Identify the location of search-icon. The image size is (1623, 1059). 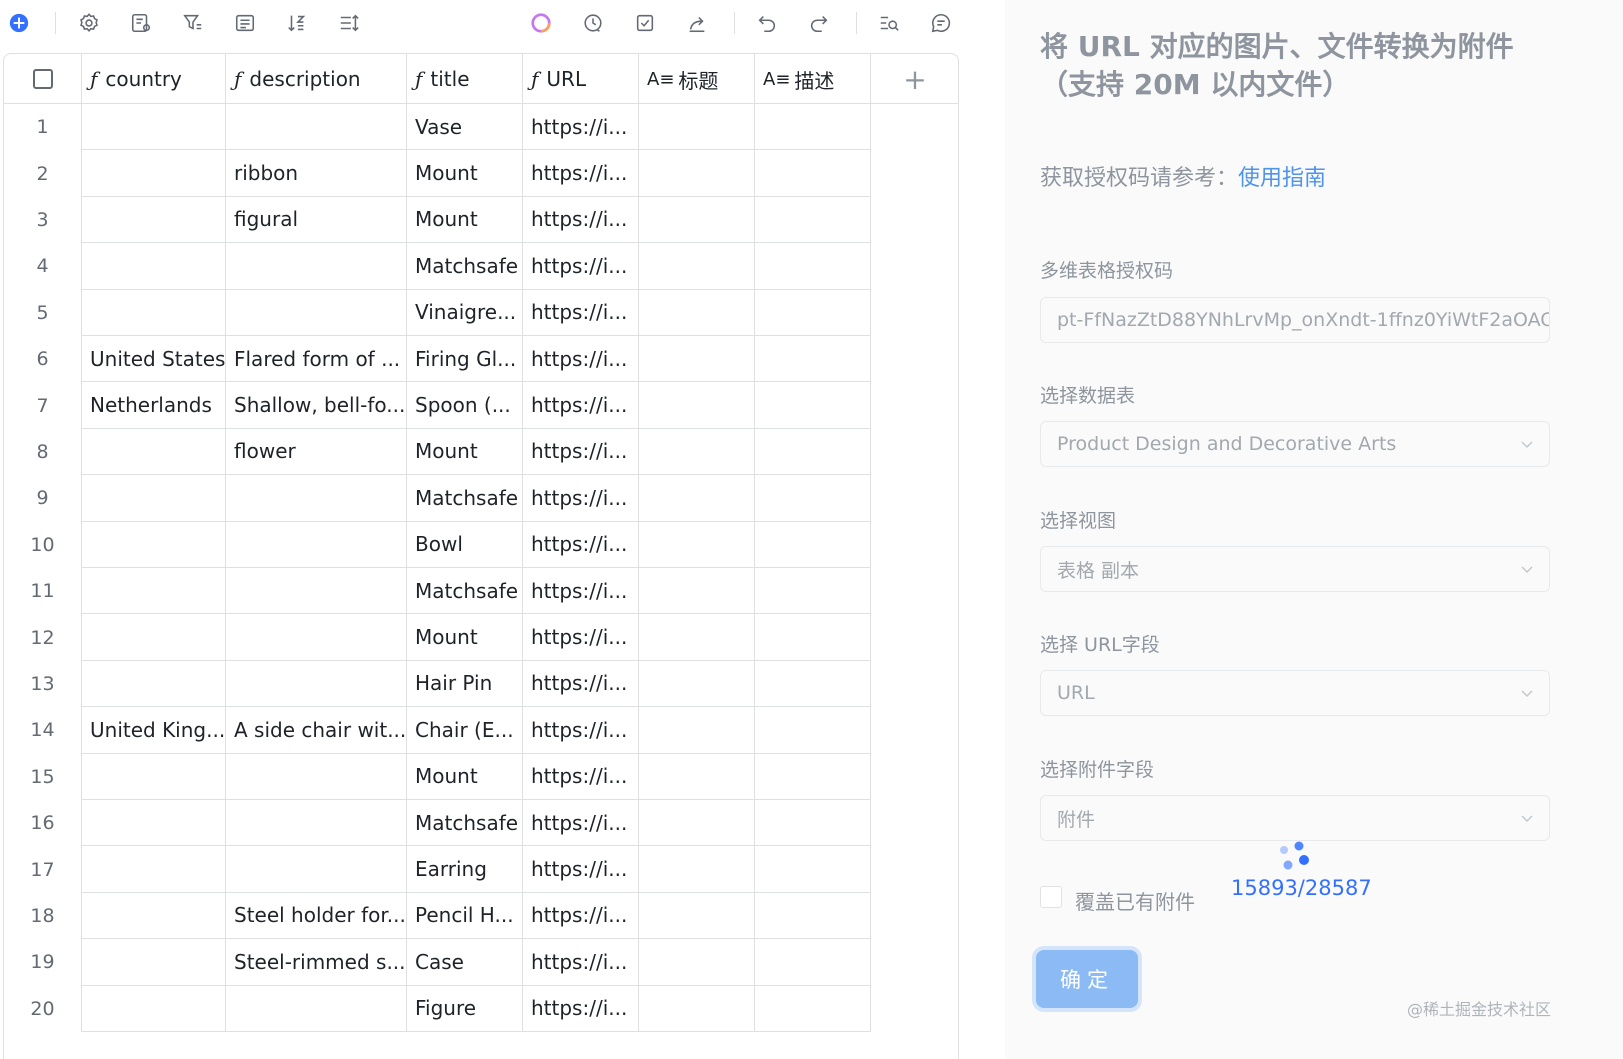
(889, 23).